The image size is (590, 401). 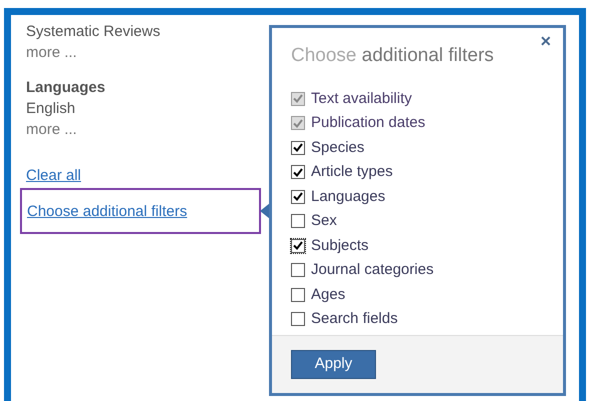 What do you see at coordinates (348, 196) in the screenshot?
I see `filter-label: Languages` at bounding box center [348, 196].